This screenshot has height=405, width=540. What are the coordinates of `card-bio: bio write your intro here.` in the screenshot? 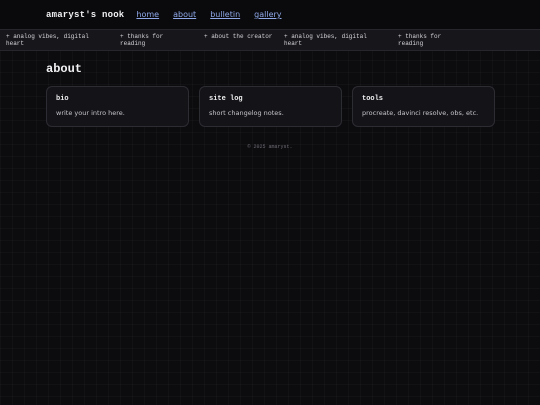 It's located at (117, 106).